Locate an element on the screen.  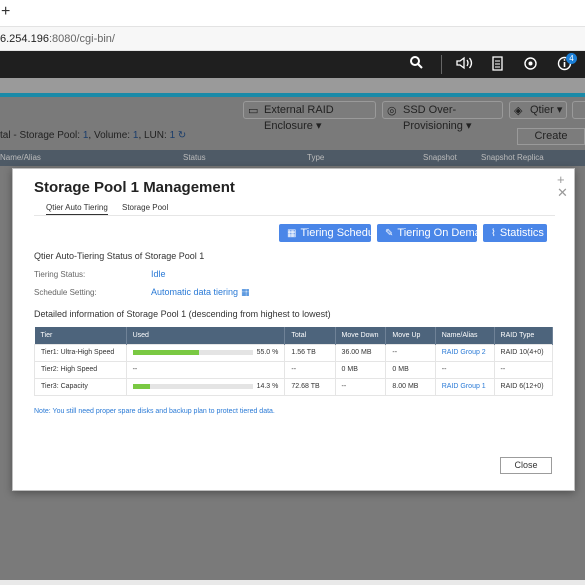
lun-label: , LUN: is located at coordinates (152, 135).